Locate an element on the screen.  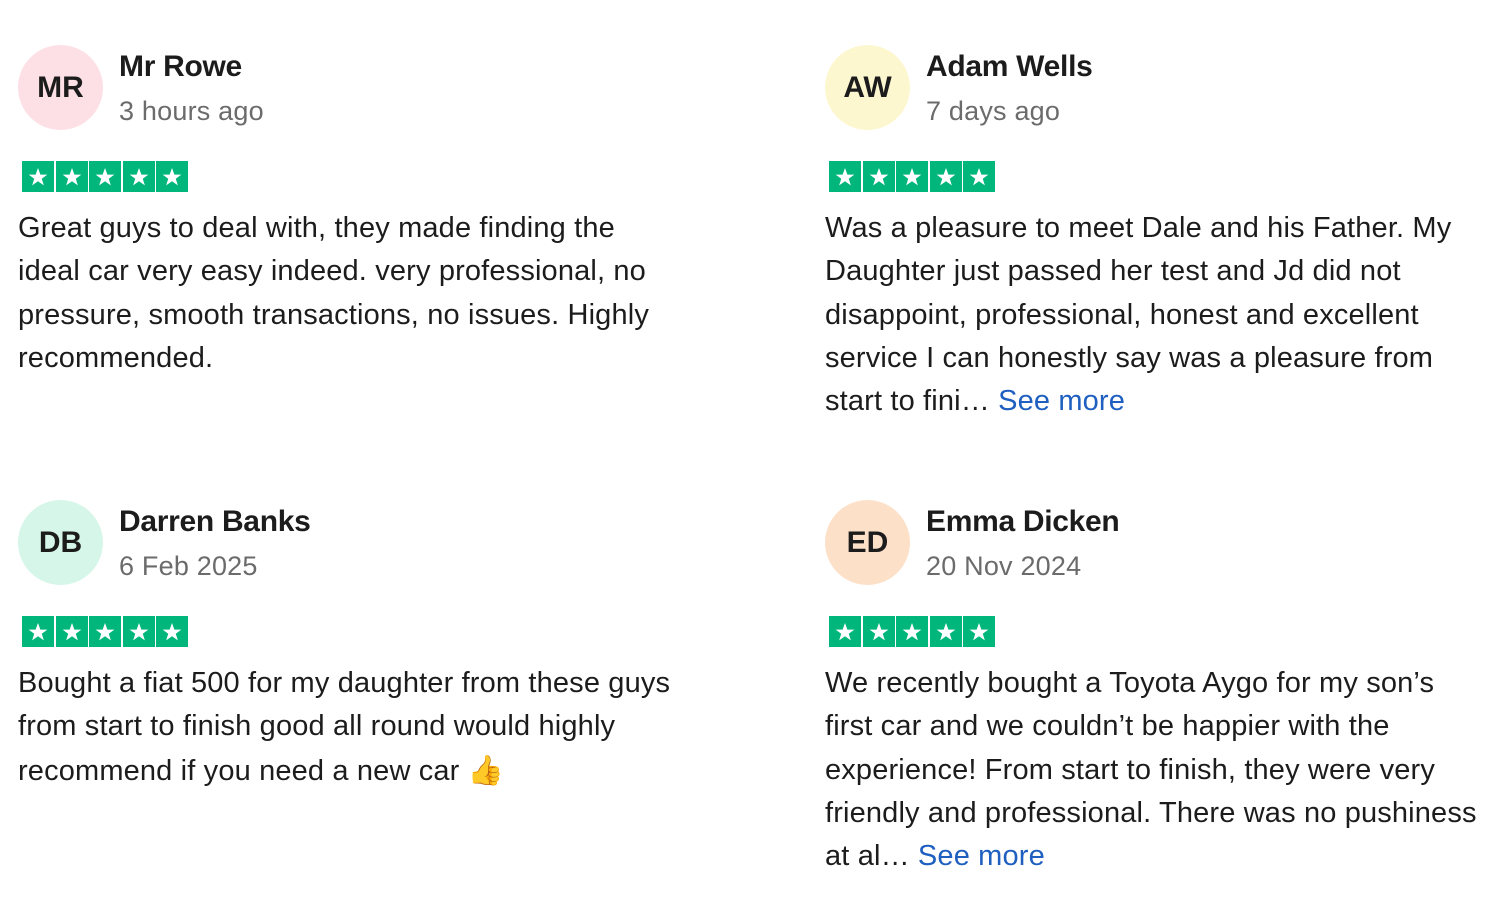
review-date: 3 hours ago is located at coordinates (191, 111).